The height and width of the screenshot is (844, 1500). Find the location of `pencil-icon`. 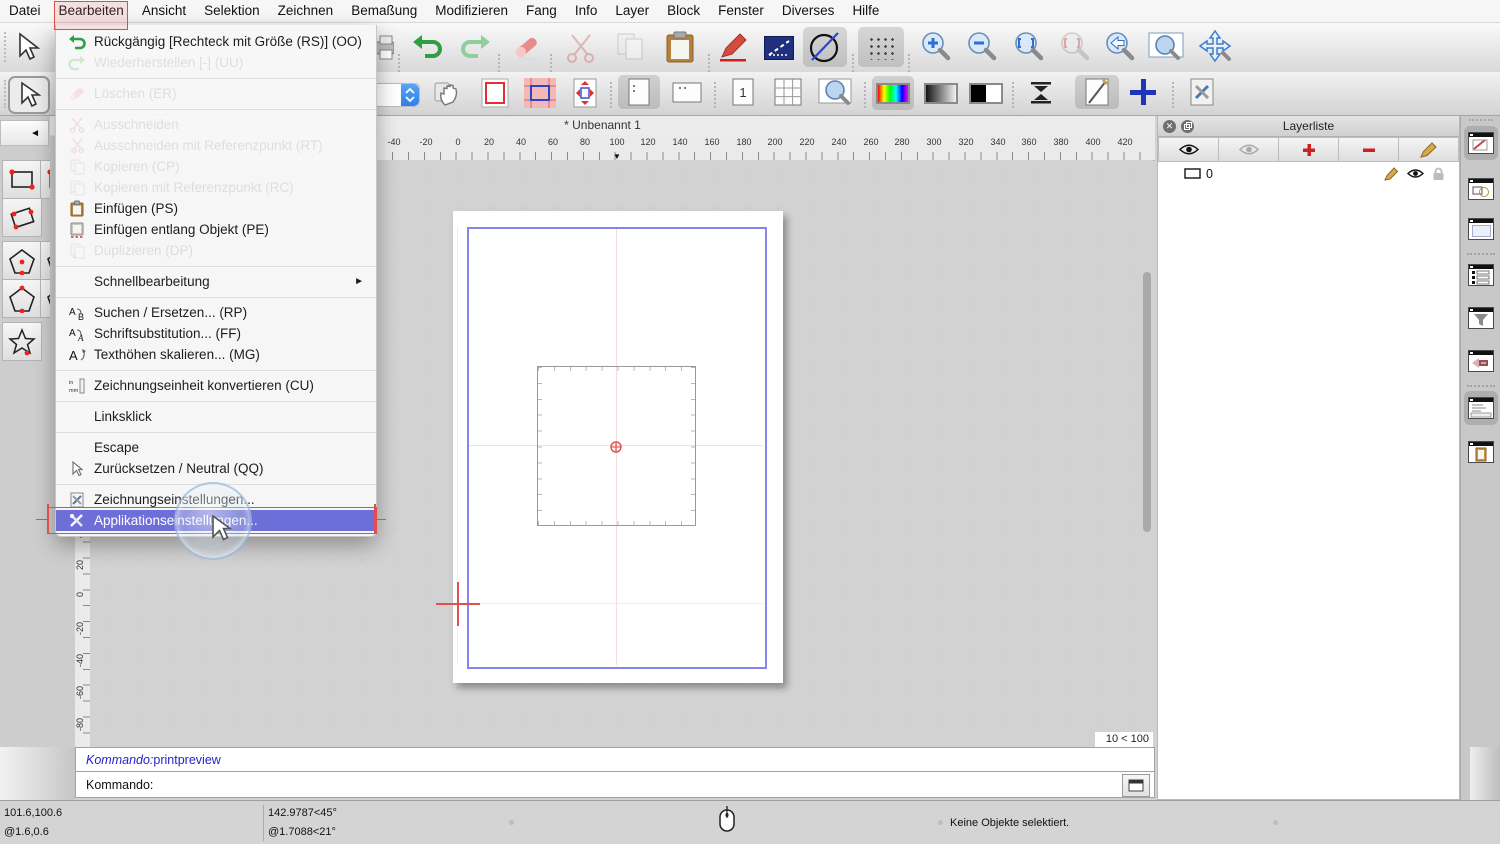

pencil-icon is located at coordinates (734, 47).